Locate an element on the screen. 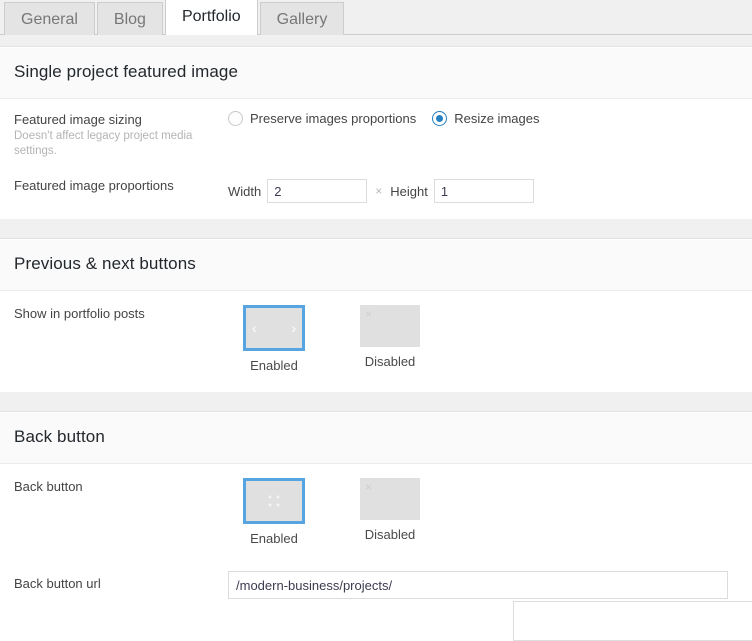 This screenshot has height=641, width=752. tile-group-back-button: Enabled × Disabled is located at coordinates (344, 512).